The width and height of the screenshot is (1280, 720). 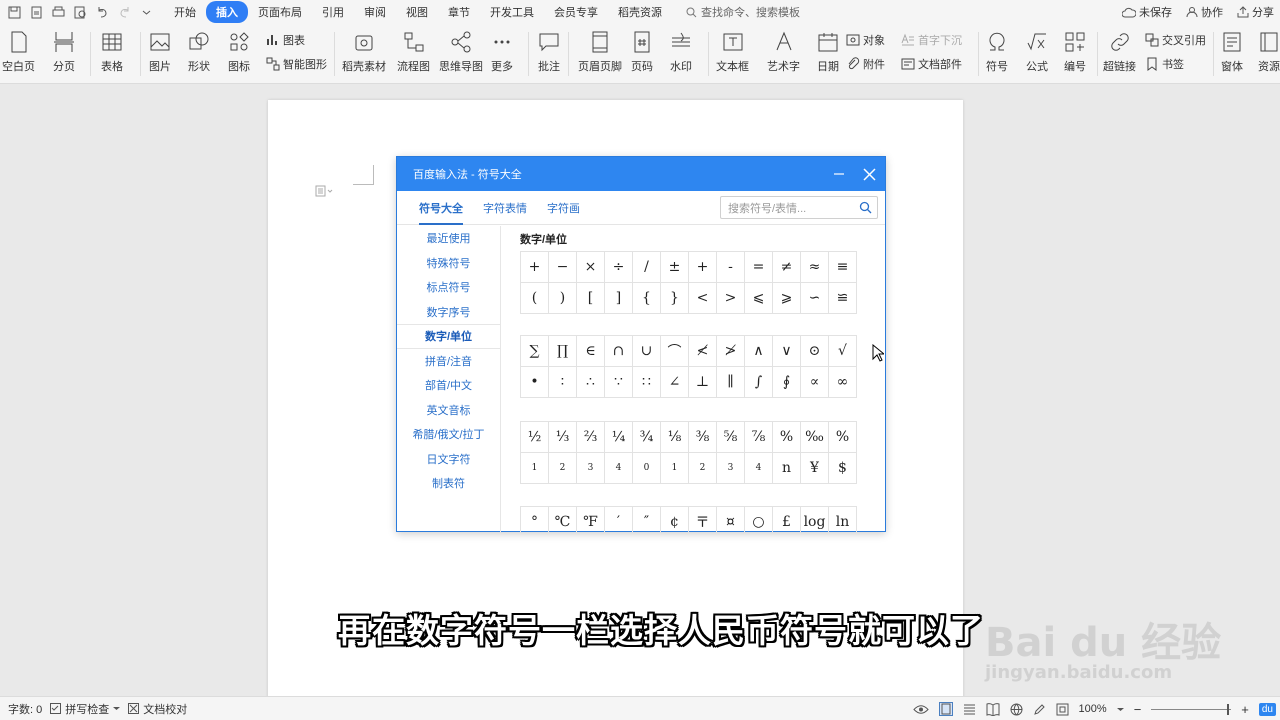 I want to click on tab-insert: 插入, so click(x=227, y=12).